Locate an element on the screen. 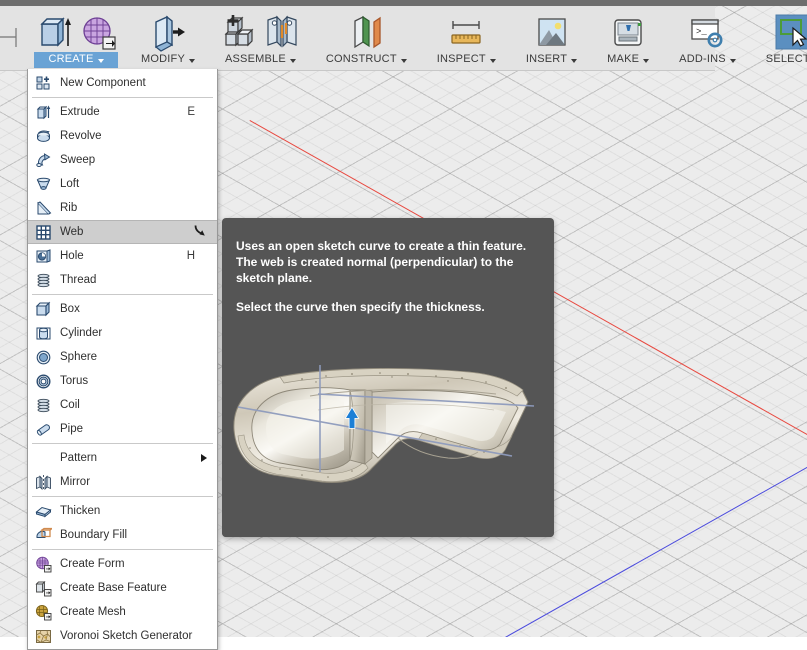  menu-item-create-mesh: Create Mesh is located at coordinates (122, 612).